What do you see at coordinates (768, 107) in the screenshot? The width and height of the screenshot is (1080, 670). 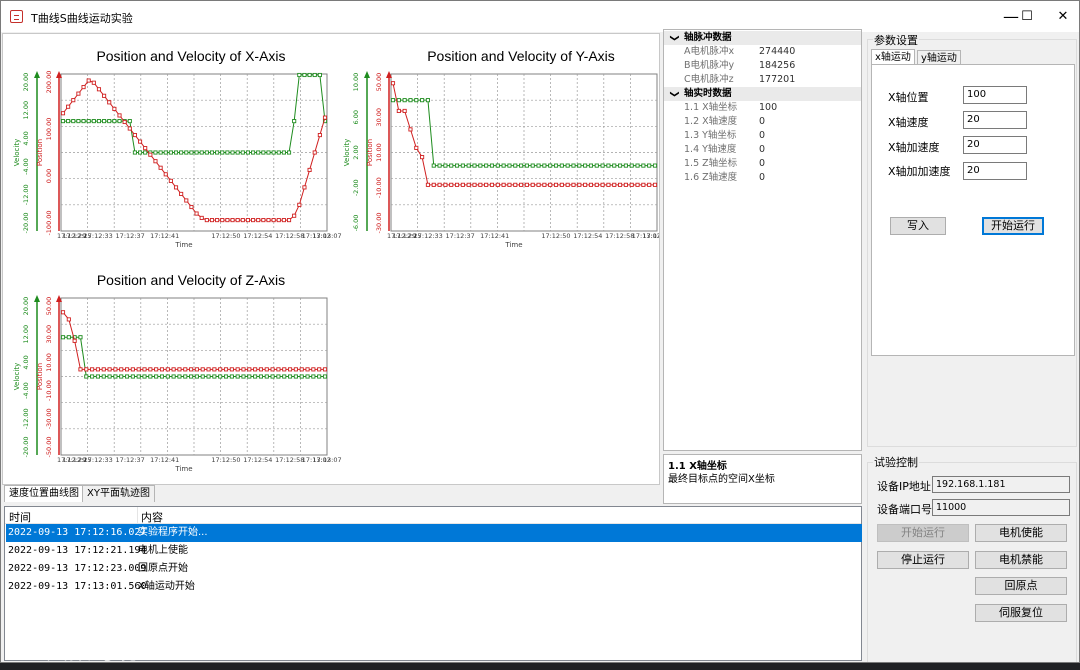 I see `tree-value: 100` at bounding box center [768, 107].